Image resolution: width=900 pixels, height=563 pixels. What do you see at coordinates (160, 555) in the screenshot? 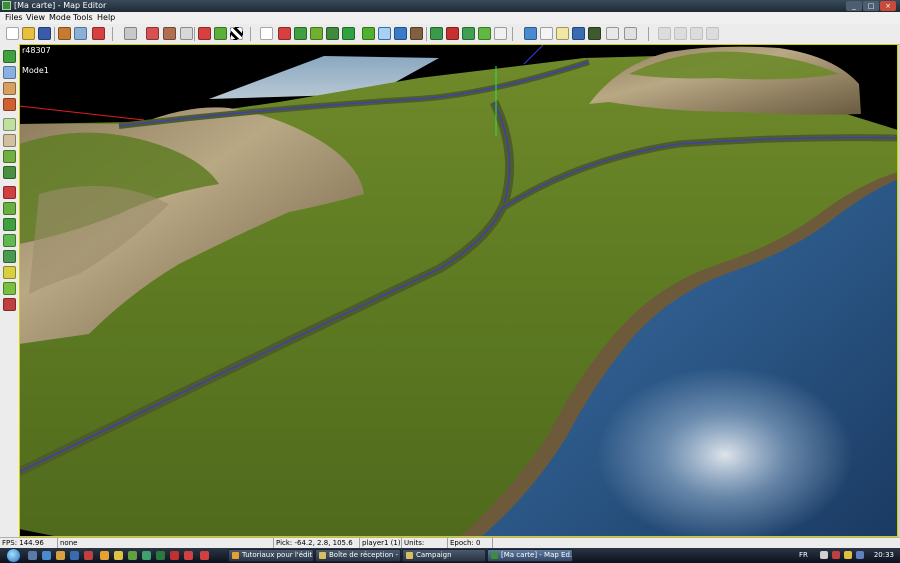
I see `quicklaunch-editor-icon` at bounding box center [160, 555].